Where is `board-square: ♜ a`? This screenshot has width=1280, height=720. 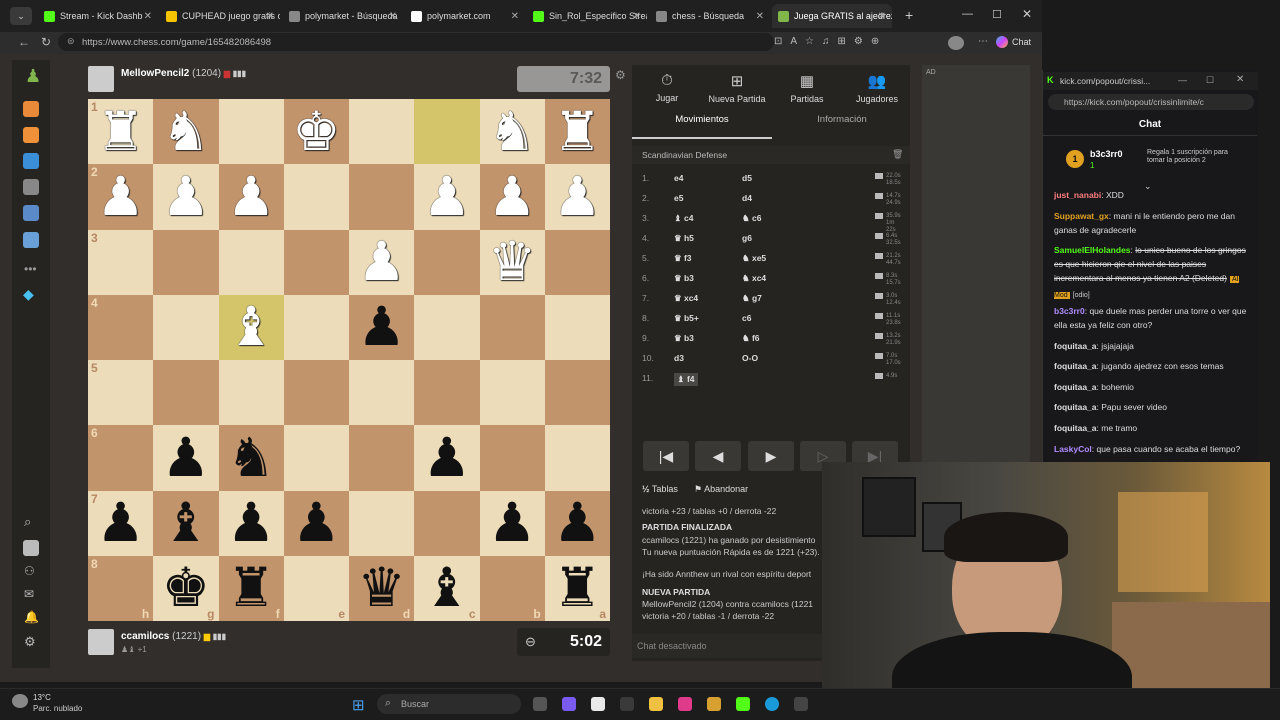
board-square: ♜ a is located at coordinates (577, 588).